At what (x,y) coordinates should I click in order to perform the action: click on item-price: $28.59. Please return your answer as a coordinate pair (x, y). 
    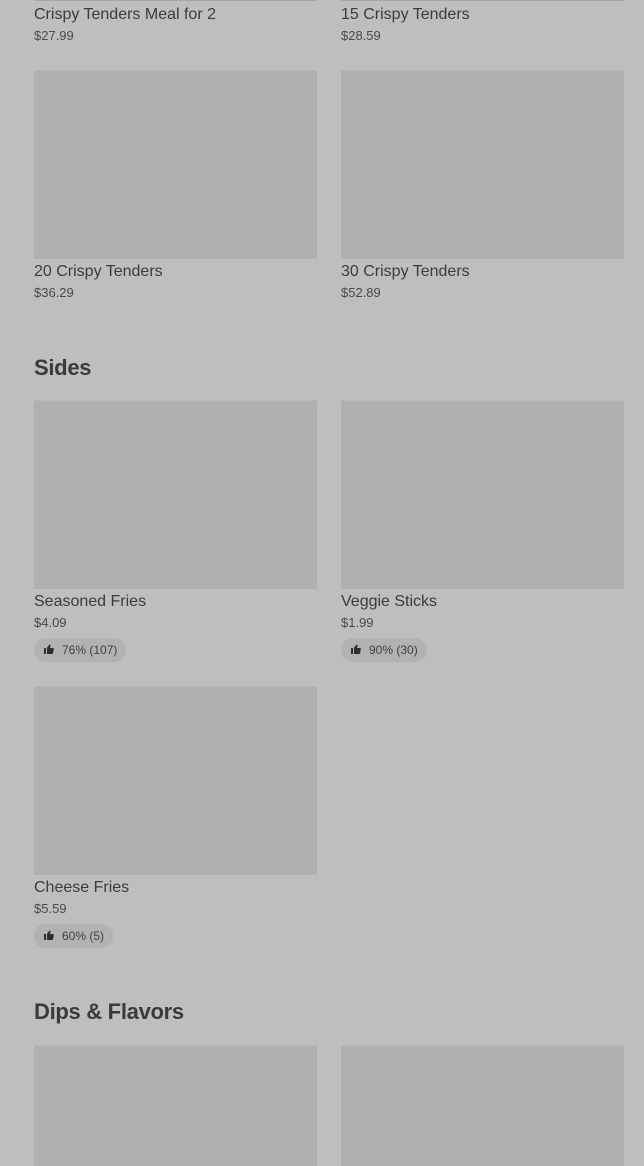
    Looking at the image, I should click on (361, 35).